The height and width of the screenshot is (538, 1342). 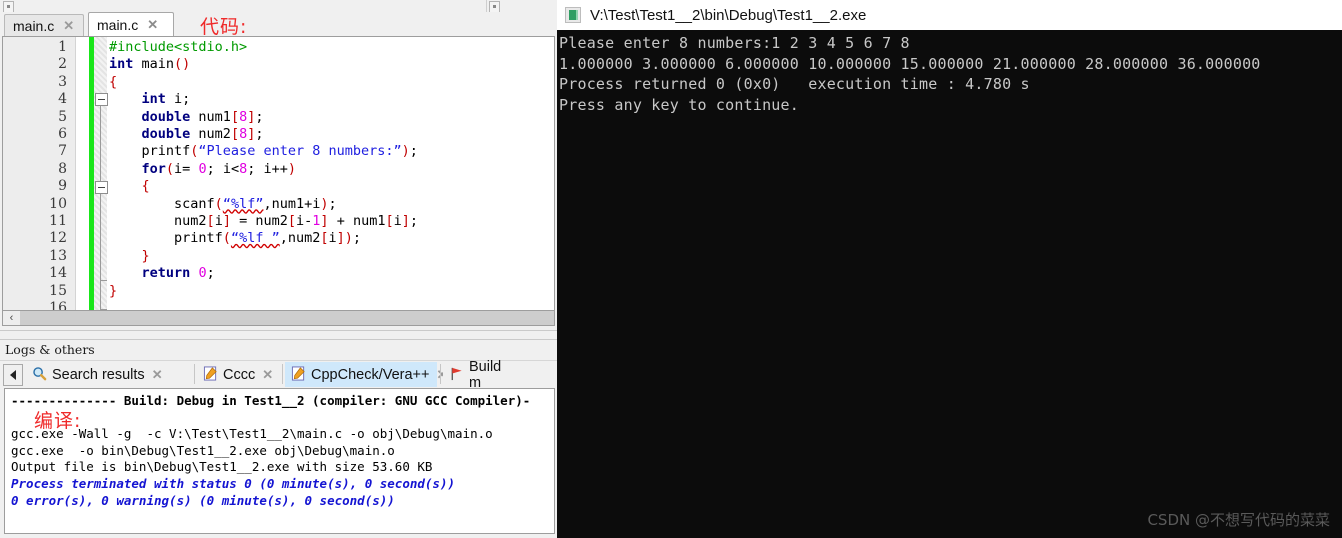 What do you see at coordinates (50, 349) in the screenshot?
I see `logs-panel-title: Logs & others` at bounding box center [50, 349].